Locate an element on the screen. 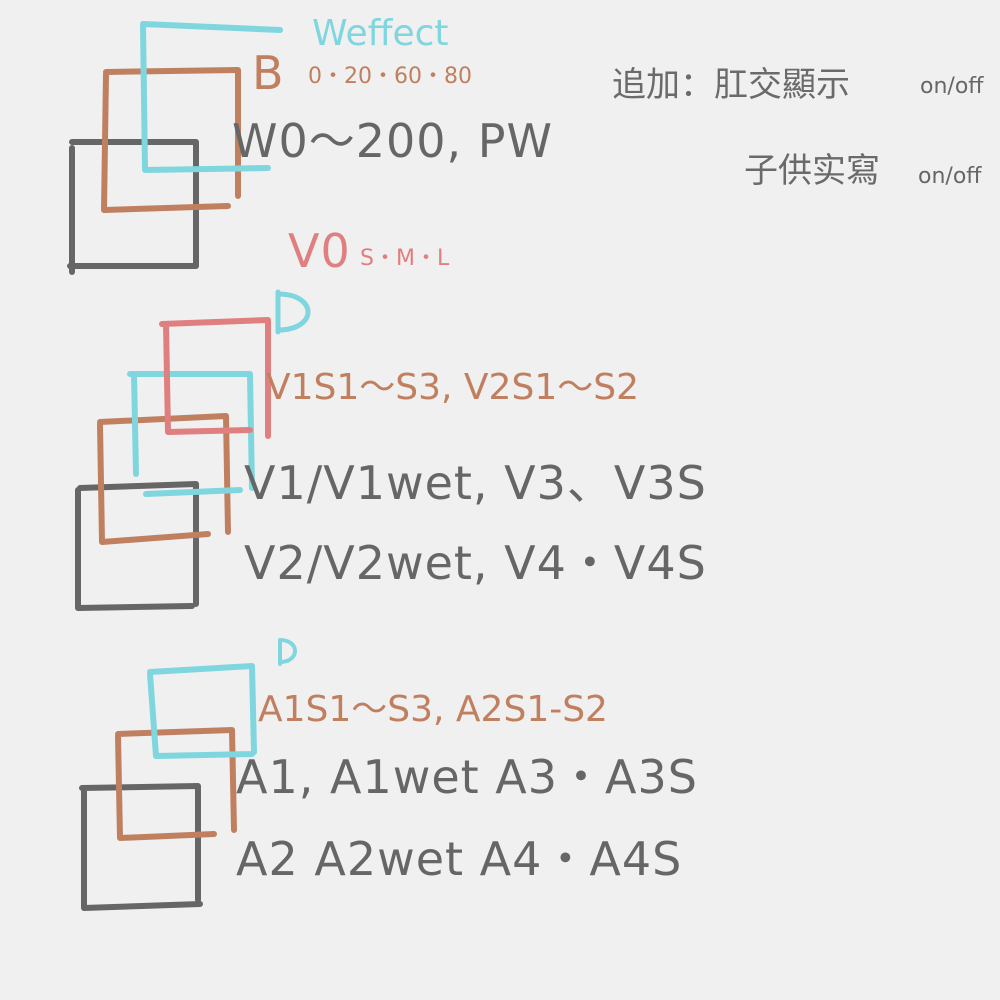  add-note-label: 追加：肛交顯示 is located at coordinates (731, 85).